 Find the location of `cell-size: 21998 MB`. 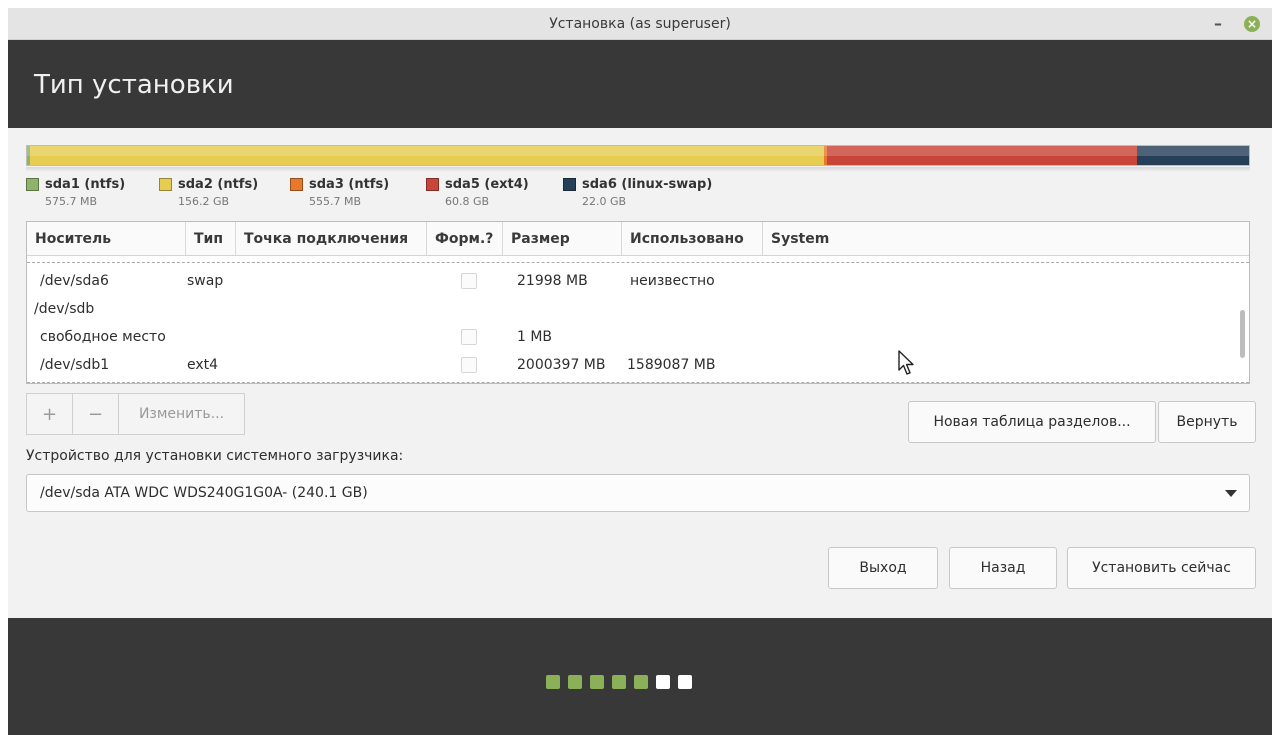

cell-size: 21998 MB is located at coordinates (552, 281).